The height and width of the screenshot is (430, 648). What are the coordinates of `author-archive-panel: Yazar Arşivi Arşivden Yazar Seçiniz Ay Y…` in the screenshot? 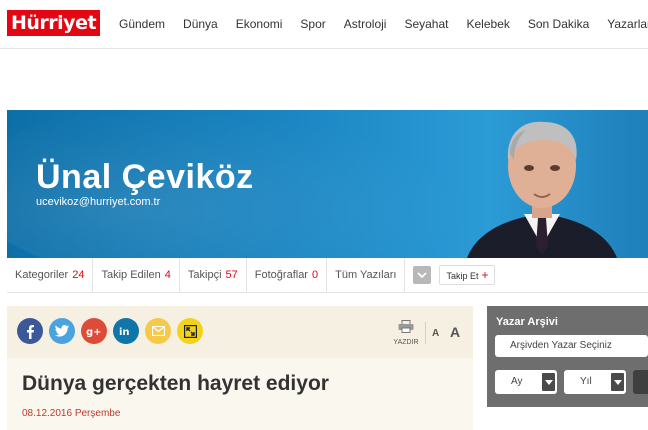 It's located at (567, 356).